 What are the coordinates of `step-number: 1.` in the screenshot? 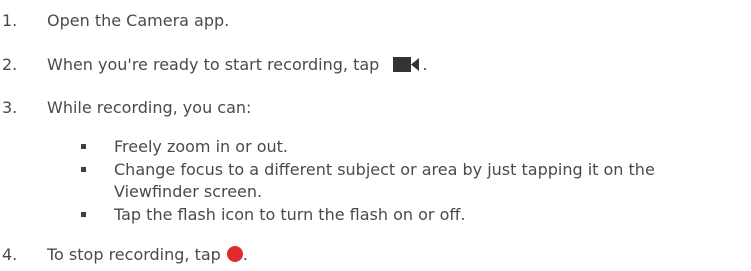 It's located at (10, 20).